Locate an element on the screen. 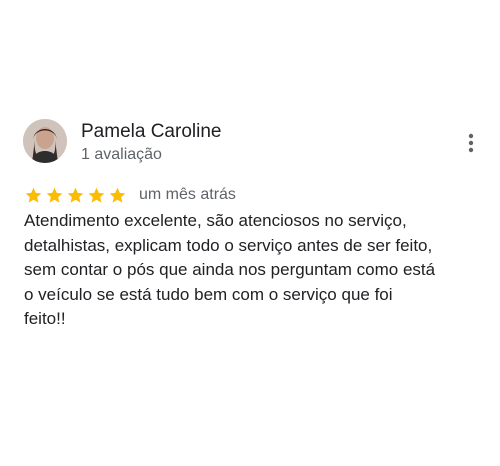 The image size is (500, 466). reviewer-name: Pamela Caroline is located at coordinates (151, 132).